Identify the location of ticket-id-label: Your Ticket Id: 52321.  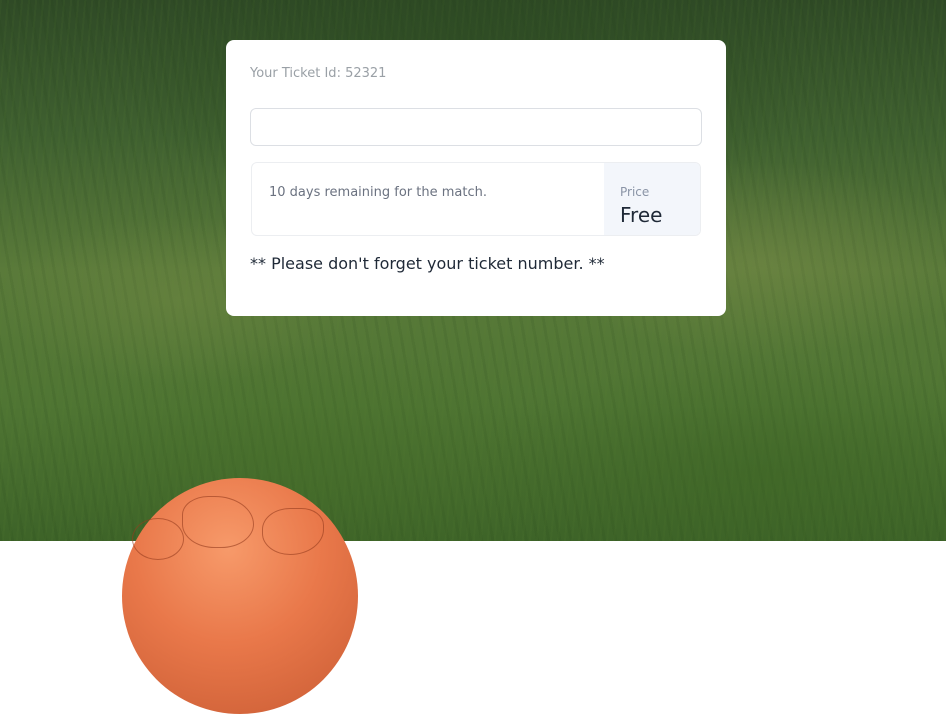
(318, 73).